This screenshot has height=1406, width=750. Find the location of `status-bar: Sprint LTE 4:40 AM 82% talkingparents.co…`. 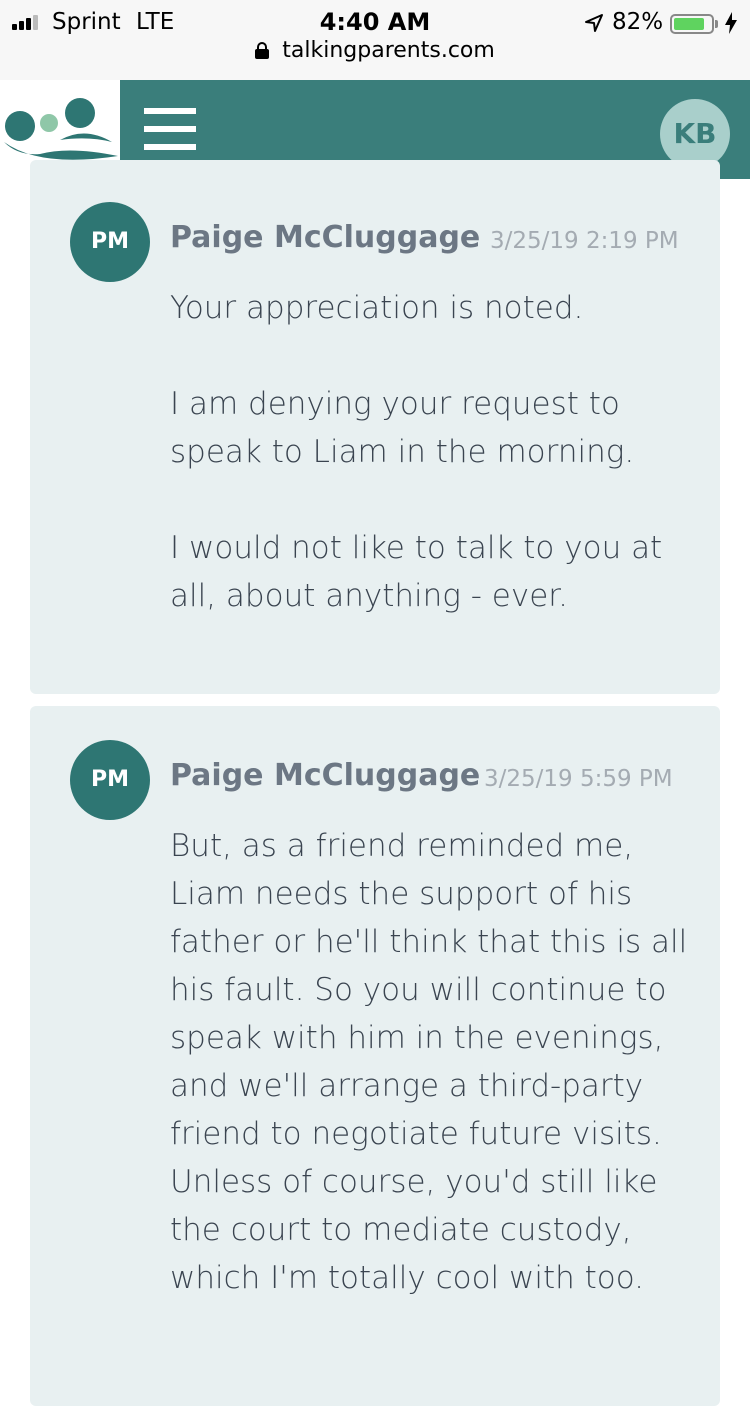

status-bar: Sprint LTE 4:40 AM 82% talkingparents.co… is located at coordinates (375, 40).